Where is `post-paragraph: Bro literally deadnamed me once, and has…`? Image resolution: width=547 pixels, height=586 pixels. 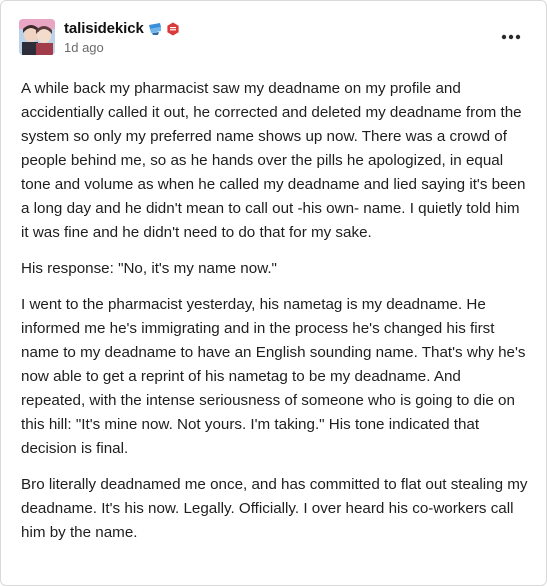 post-paragraph: Bro literally deadnamed me once, and has… is located at coordinates (274, 508).